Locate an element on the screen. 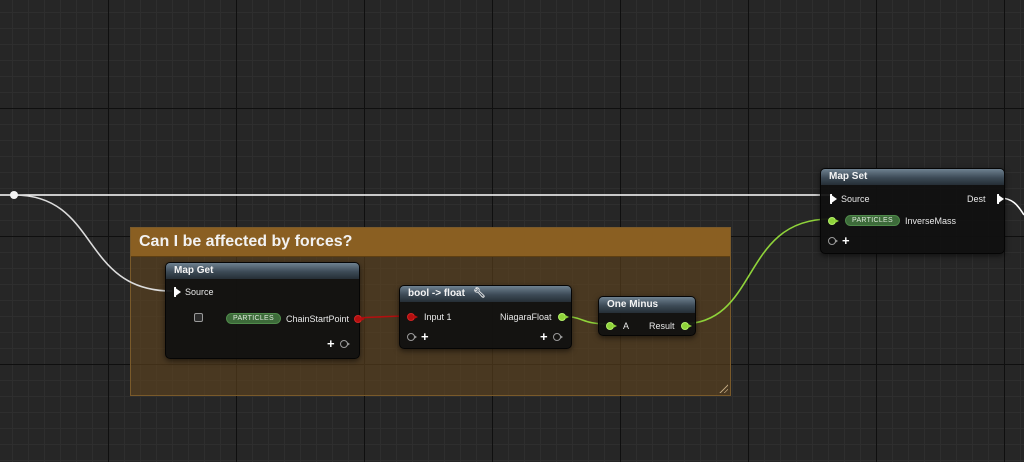 This screenshot has width=1024, height=462. map-get-output-row: PARTICLES ChainStartPoint is located at coordinates (296, 318).